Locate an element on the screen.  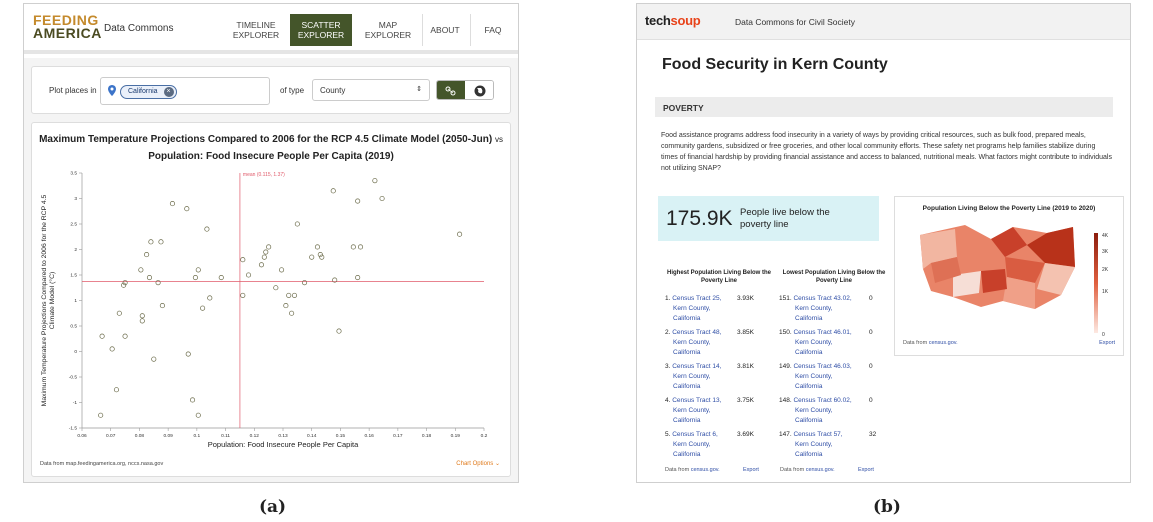
scatter-view-button is located at coordinates (451, 90).